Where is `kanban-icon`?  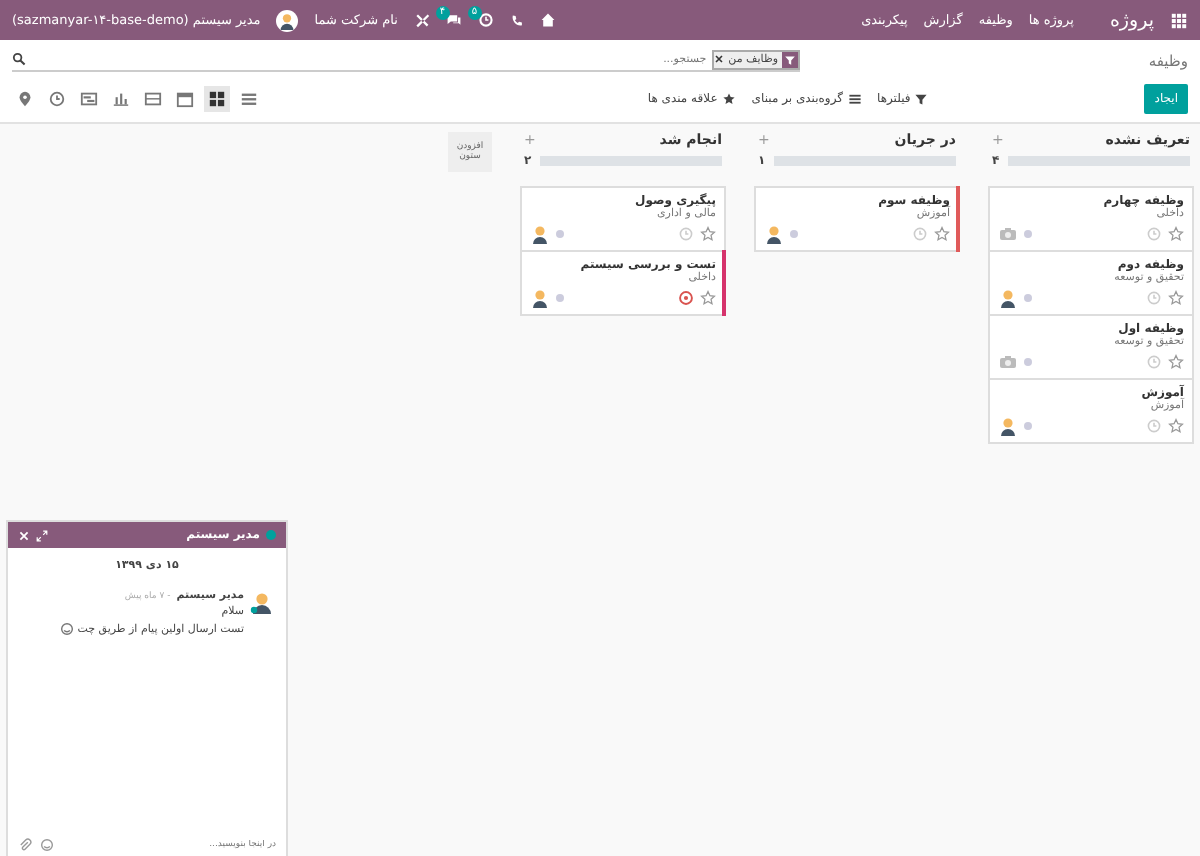 kanban-icon is located at coordinates (217, 98).